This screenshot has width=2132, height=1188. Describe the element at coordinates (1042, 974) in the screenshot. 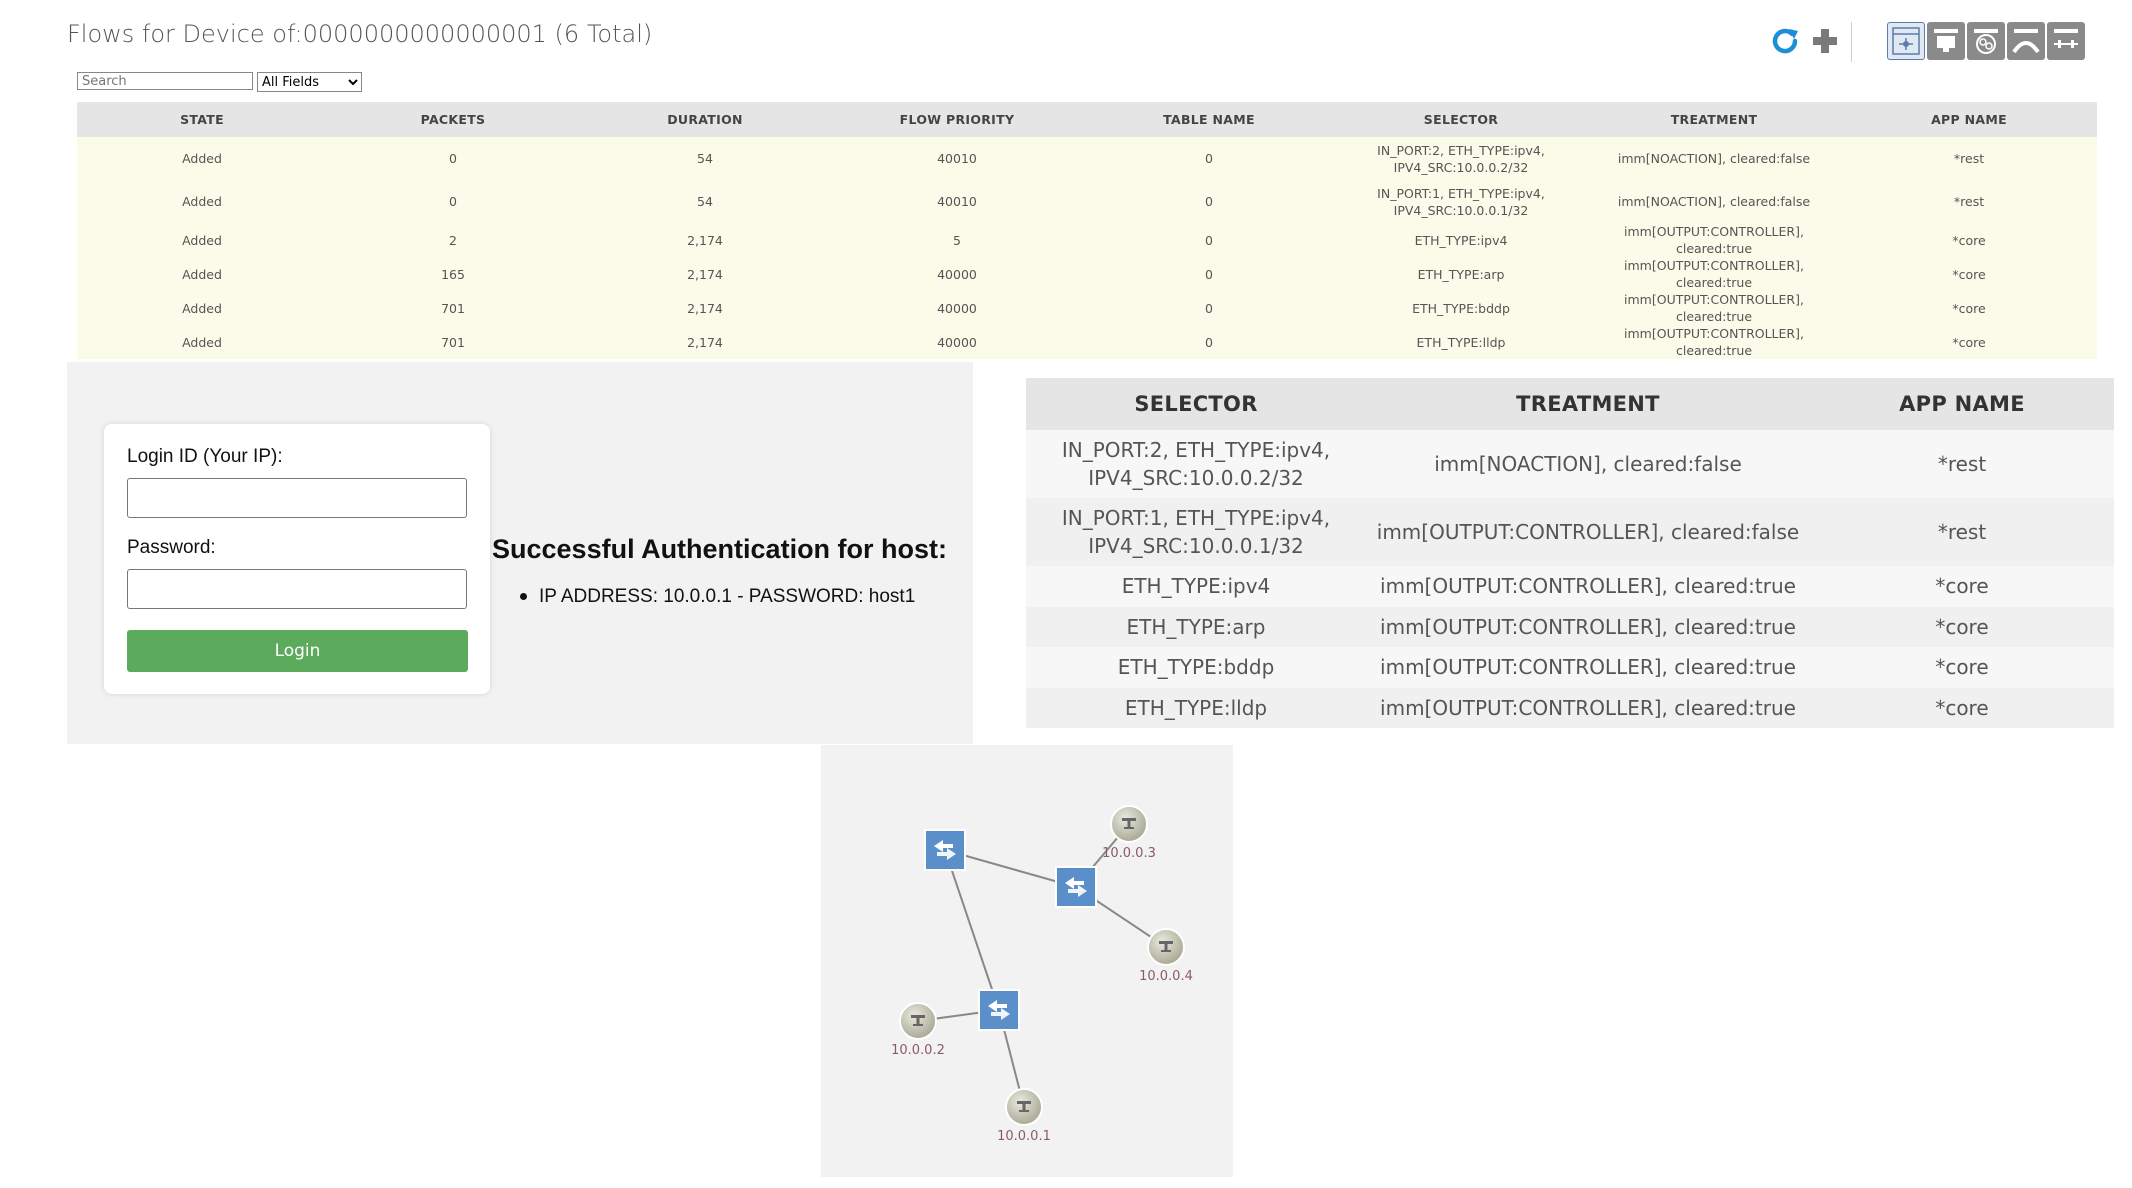

I see `topology-graph: 10.0.0.3 10.0.0.4 10.0.0.2 10.0.0.1` at that location.